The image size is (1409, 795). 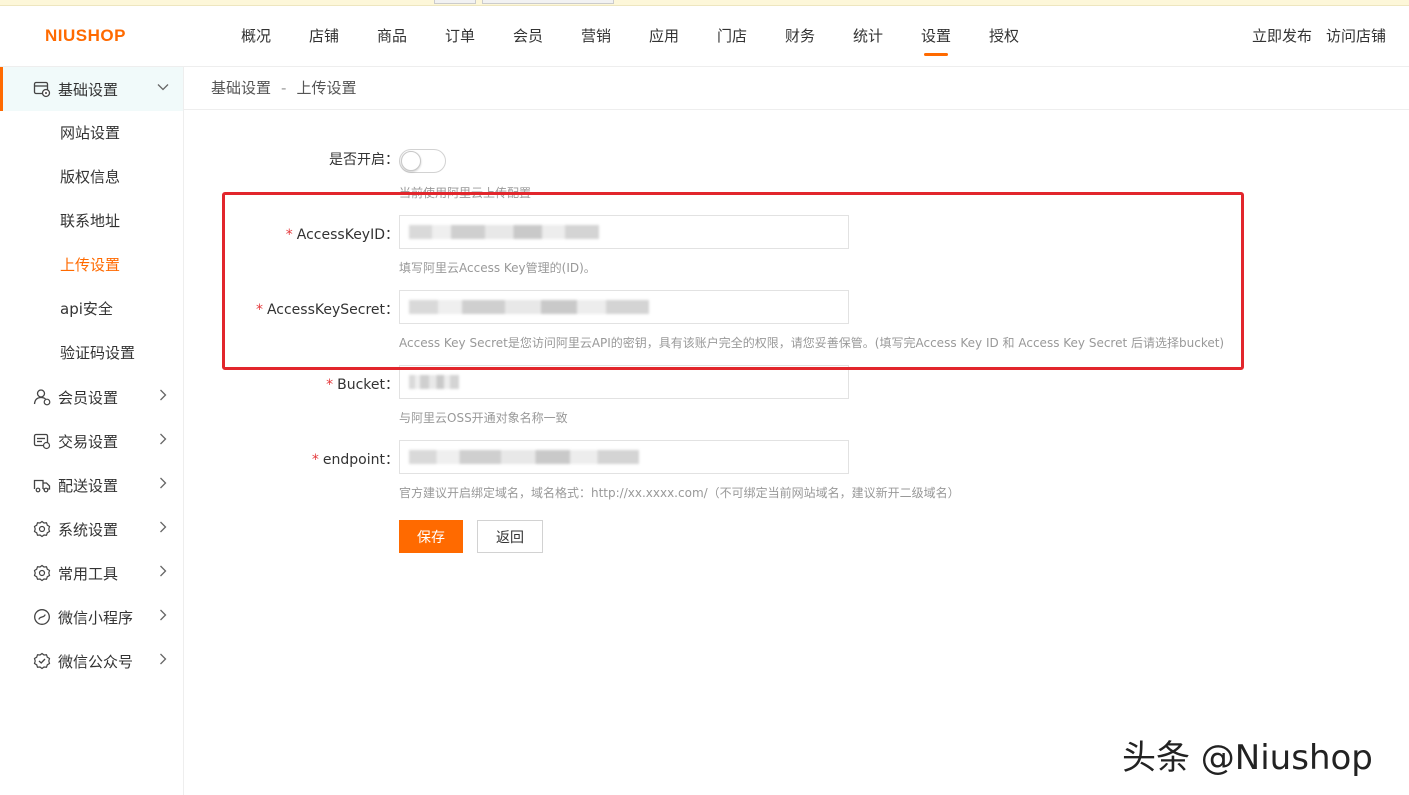 What do you see at coordinates (1282, 36) in the screenshot?
I see `publish-now-link: 立即发布` at bounding box center [1282, 36].